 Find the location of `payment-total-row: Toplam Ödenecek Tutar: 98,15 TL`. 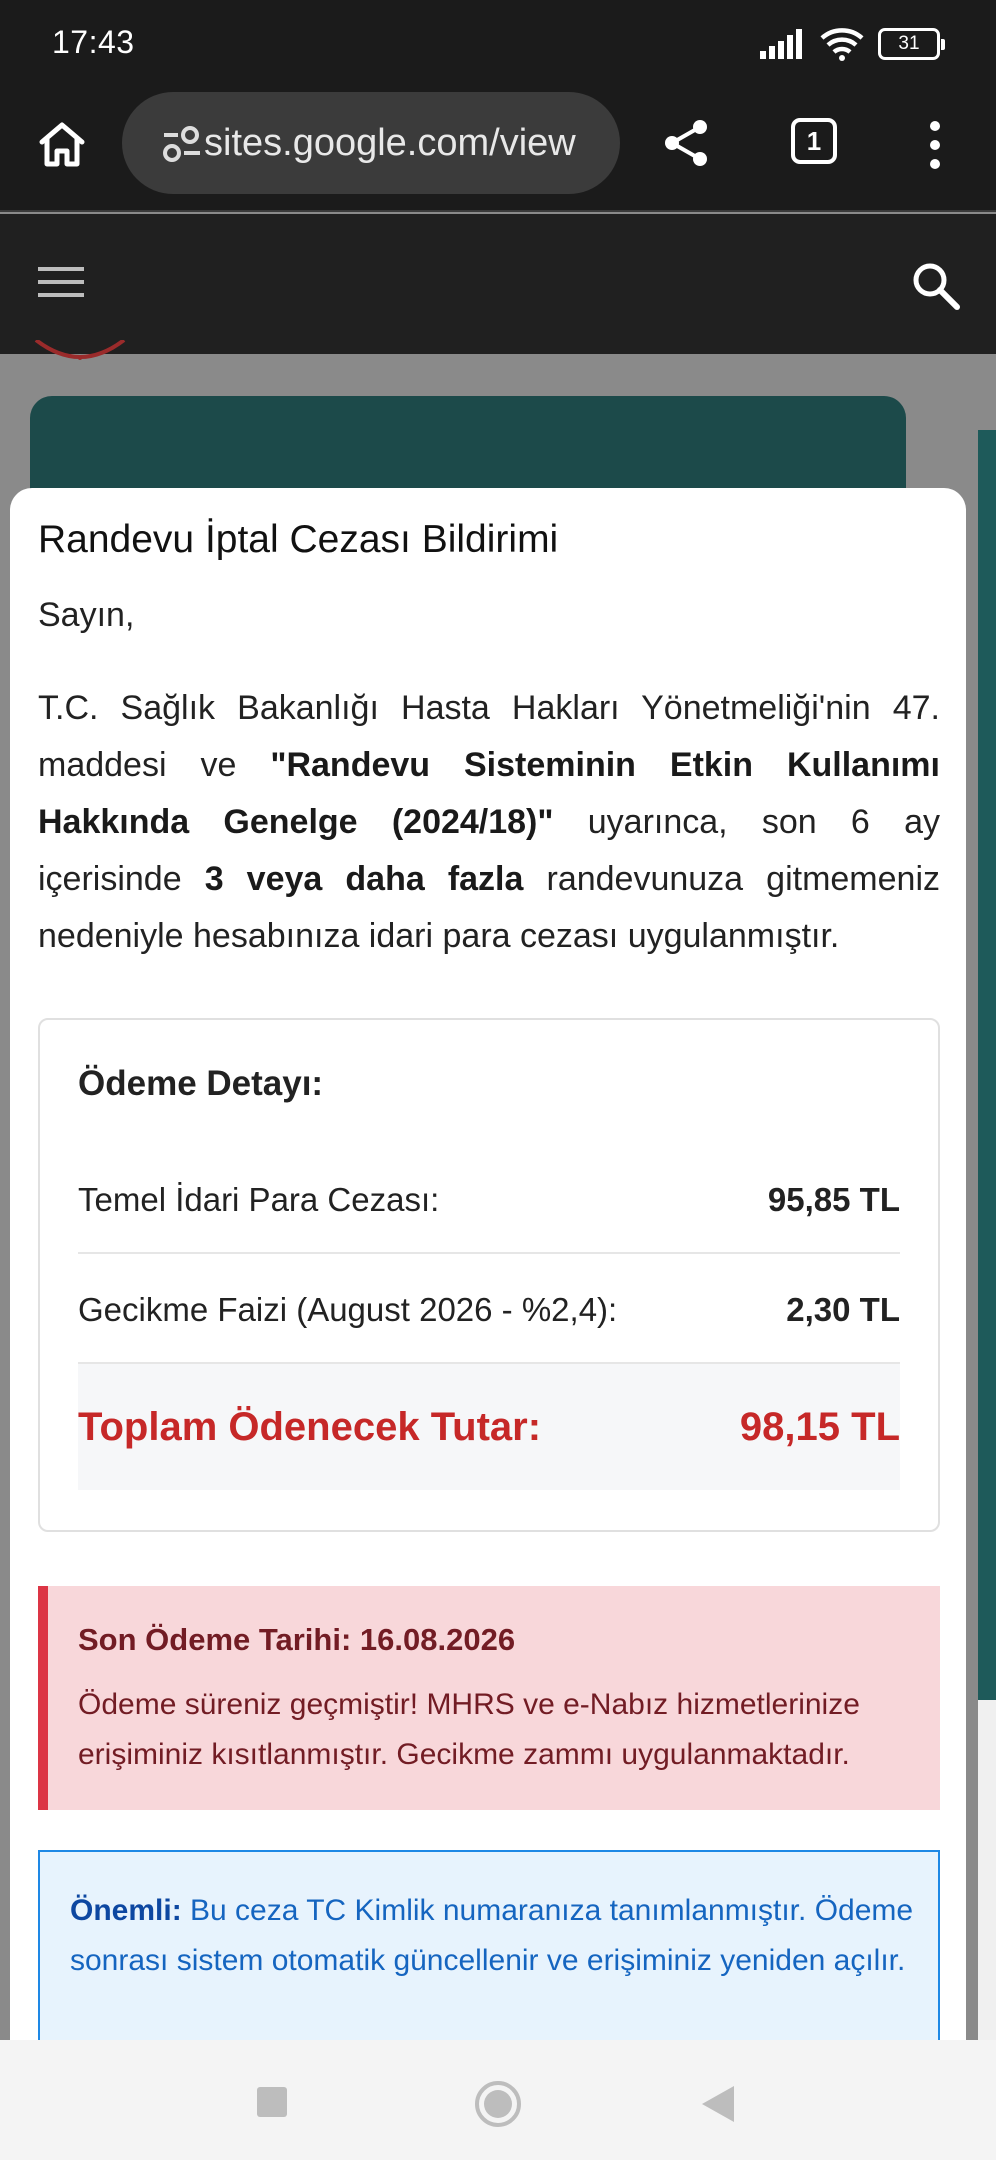

payment-total-row: Toplam Ödenecek Tutar: 98,15 TL is located at coordinates (489, 1427).